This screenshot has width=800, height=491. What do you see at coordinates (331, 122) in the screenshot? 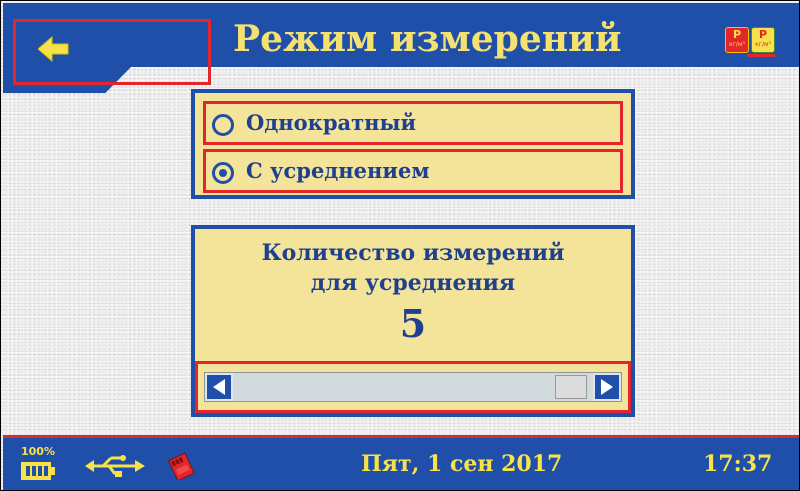
I see `option-label: Однократный` at bounding box center [331, 122].